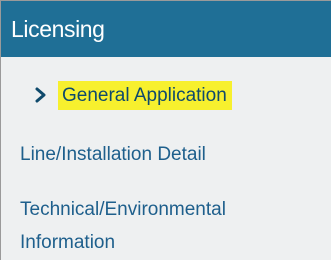 This screenshot has width=331, height=260. Describe the element at coordinates (123, 226) in the screenshot. I see `nav-item-label: Technical/Environmental Information` at that location.